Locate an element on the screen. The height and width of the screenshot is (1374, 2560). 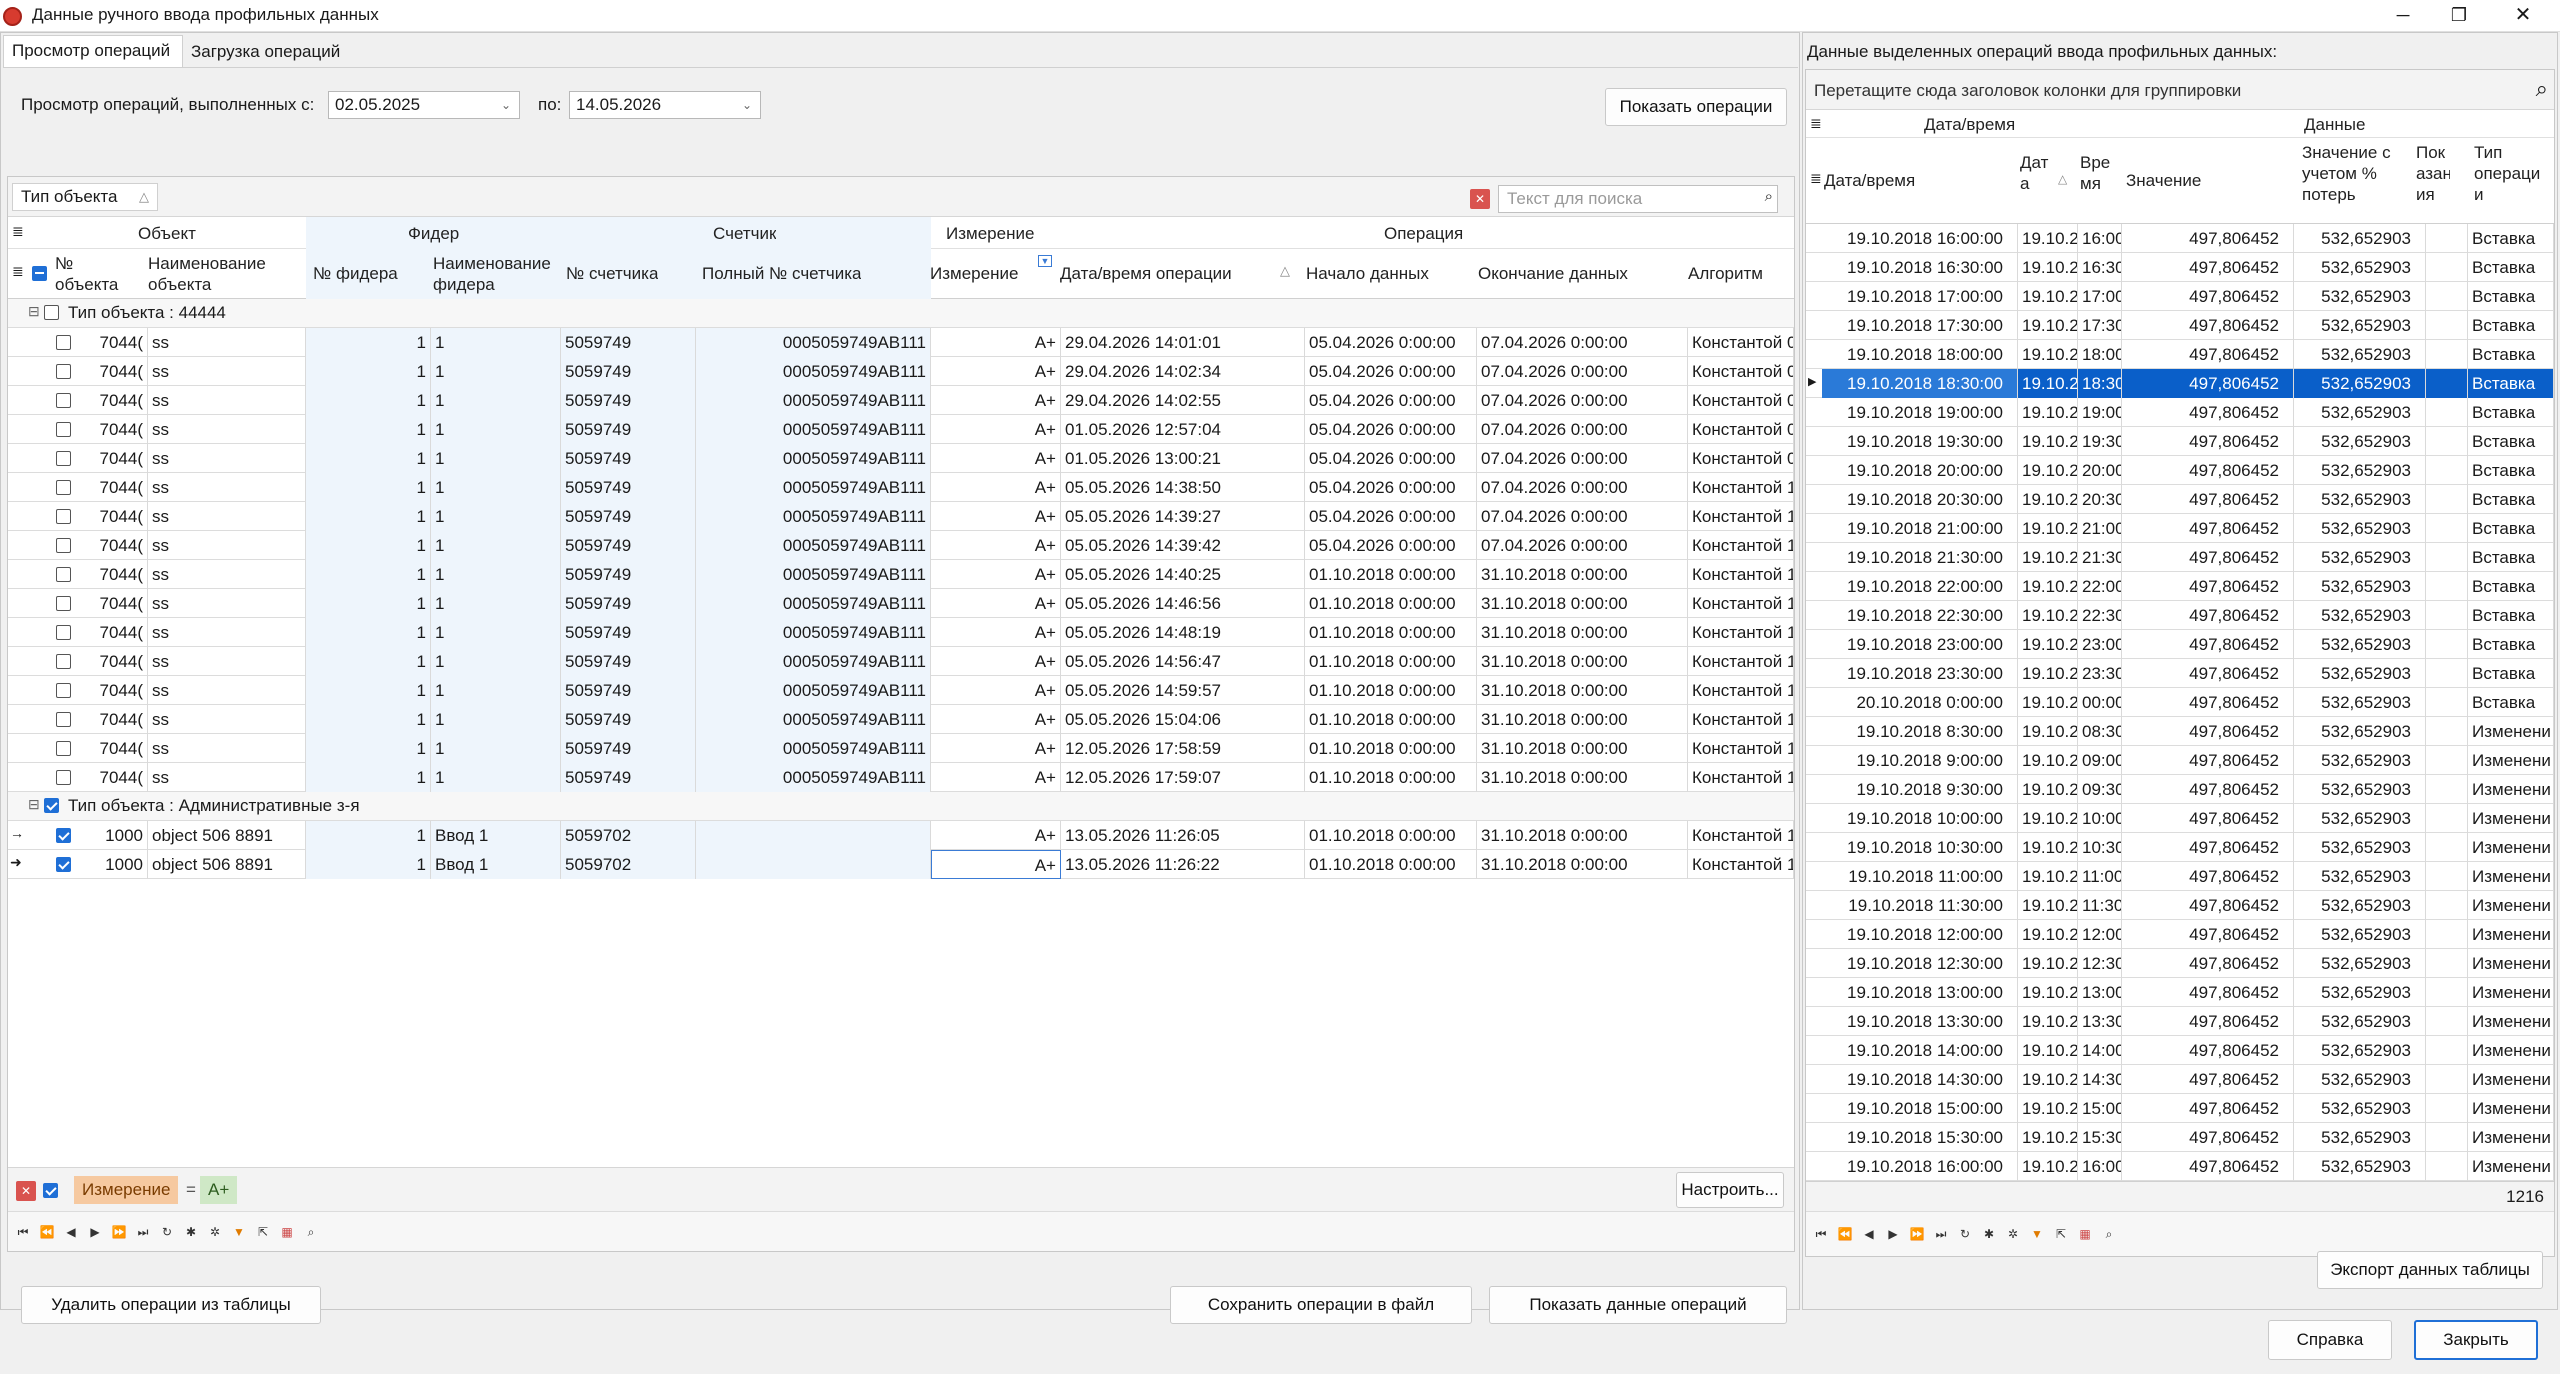
col-time: Вре мя is located at coordinates (2098, 173).